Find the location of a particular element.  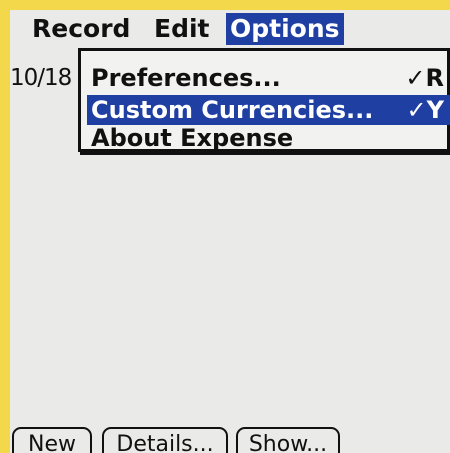

menu-item-custom-currencies: Custom Currencies... ✓Y is located at coordinates (268, 110).